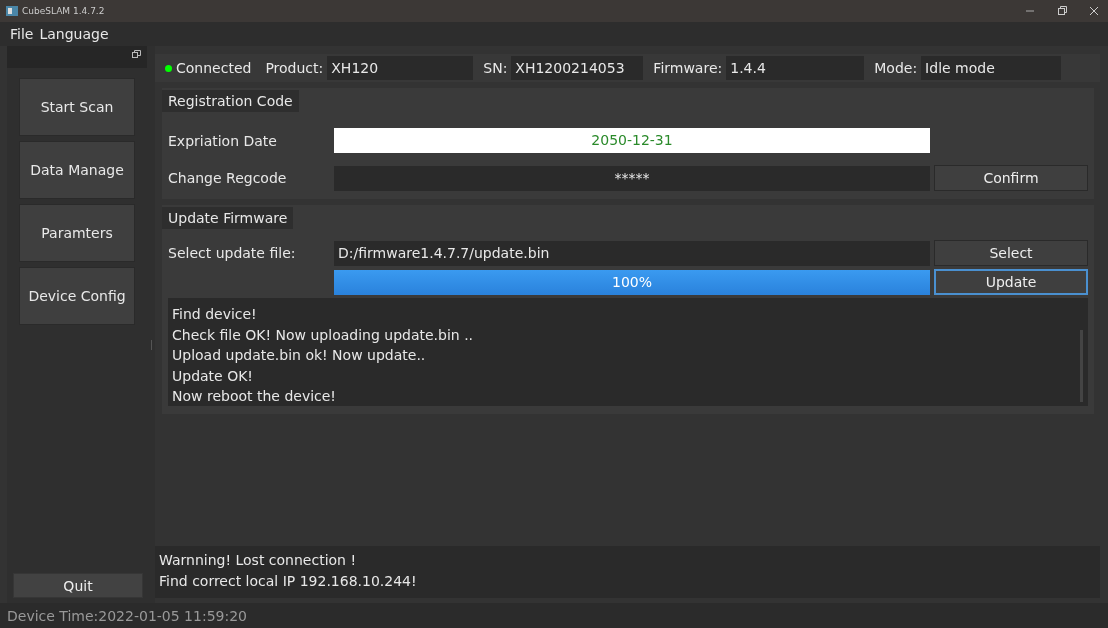  I want to click on info-value: Idle mode, so click(991, 68).